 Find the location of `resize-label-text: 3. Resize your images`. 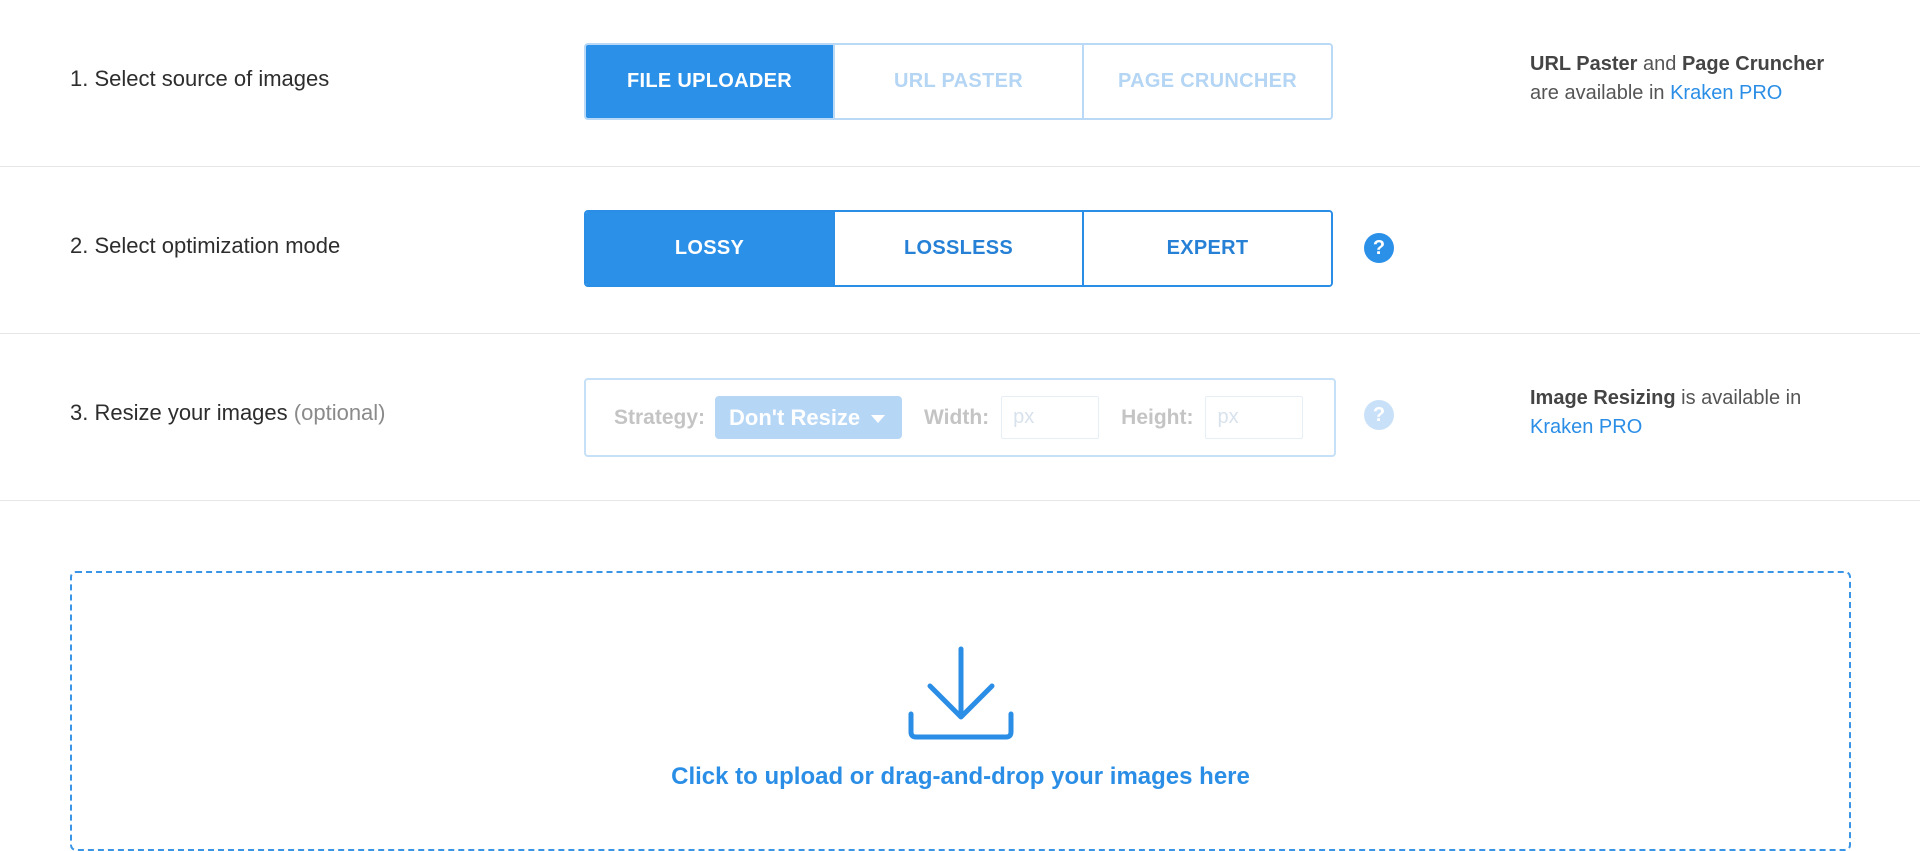

resize-label-text: 3. Resize your images is located at coordinates (179, 412).